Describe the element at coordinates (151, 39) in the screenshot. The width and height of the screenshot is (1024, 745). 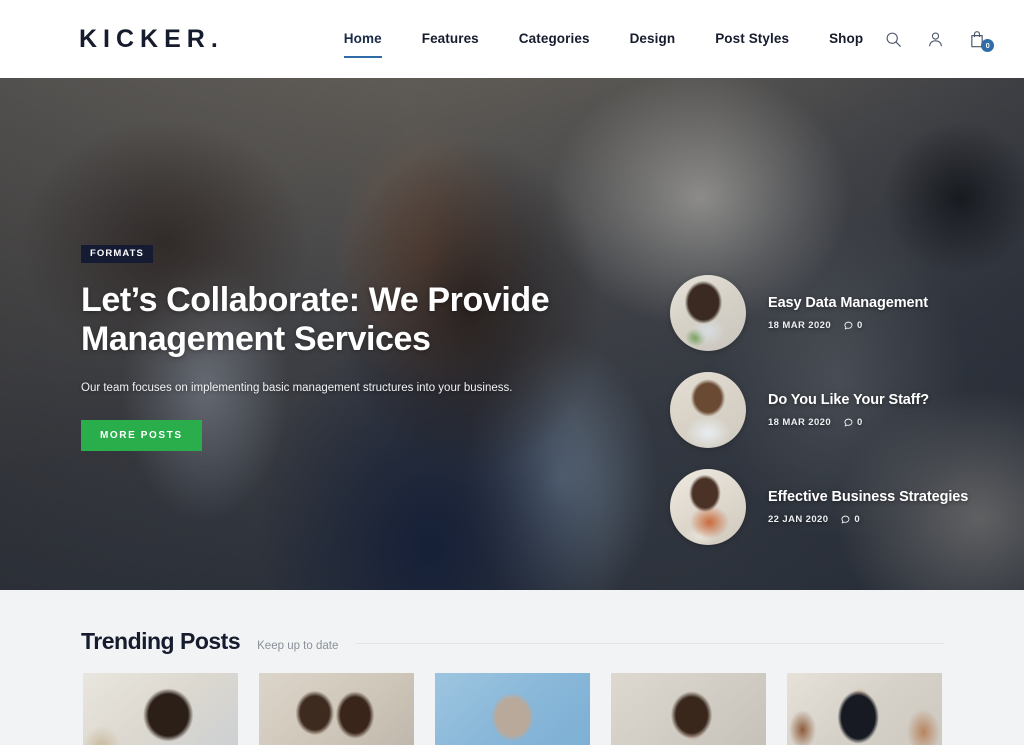
I see `site-logo: KICKER.` at that location.